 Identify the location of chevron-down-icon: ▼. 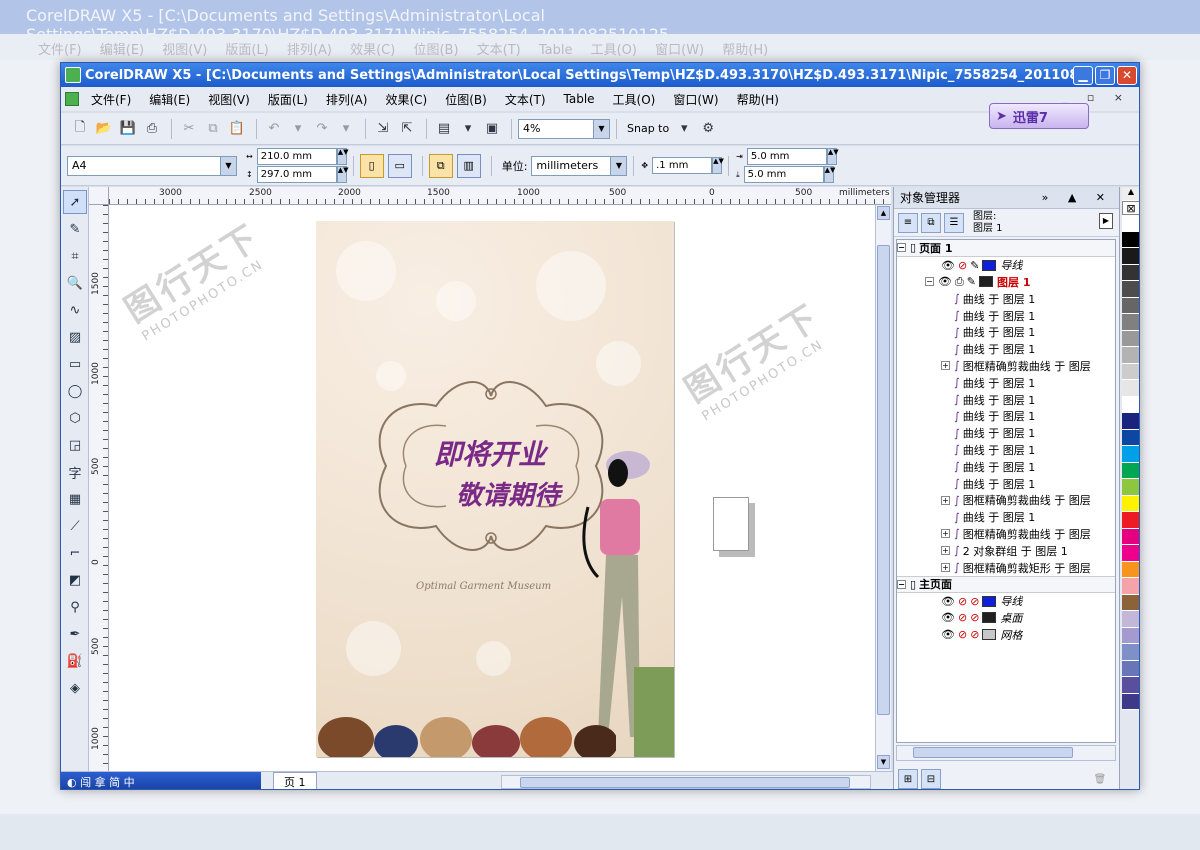
(601, 128).